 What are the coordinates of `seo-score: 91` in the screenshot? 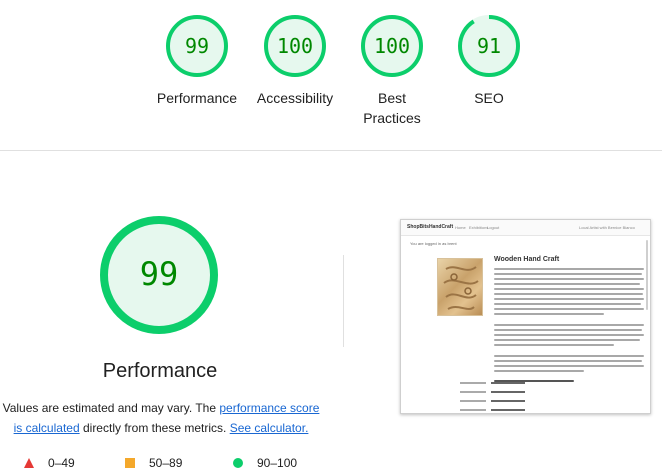 It's located at (489, 46).